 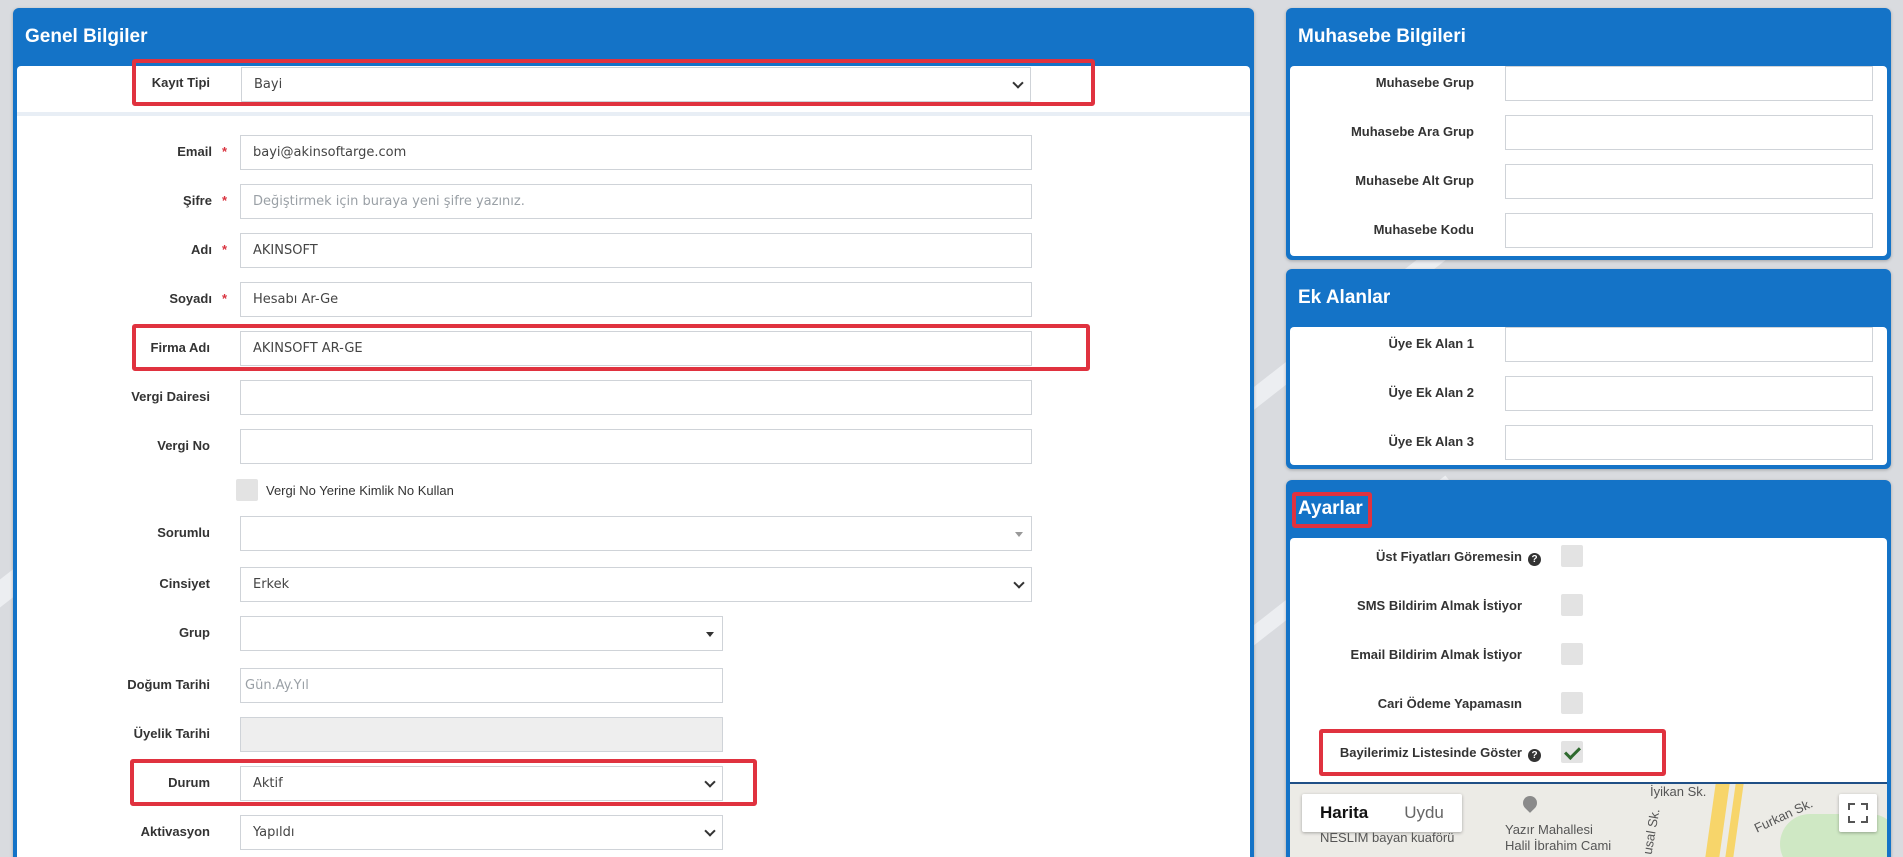 What do you see at coordinates (1858, 813) in the screenshot?
I see `fullscreen-button` at bounding box center [1858, 813].